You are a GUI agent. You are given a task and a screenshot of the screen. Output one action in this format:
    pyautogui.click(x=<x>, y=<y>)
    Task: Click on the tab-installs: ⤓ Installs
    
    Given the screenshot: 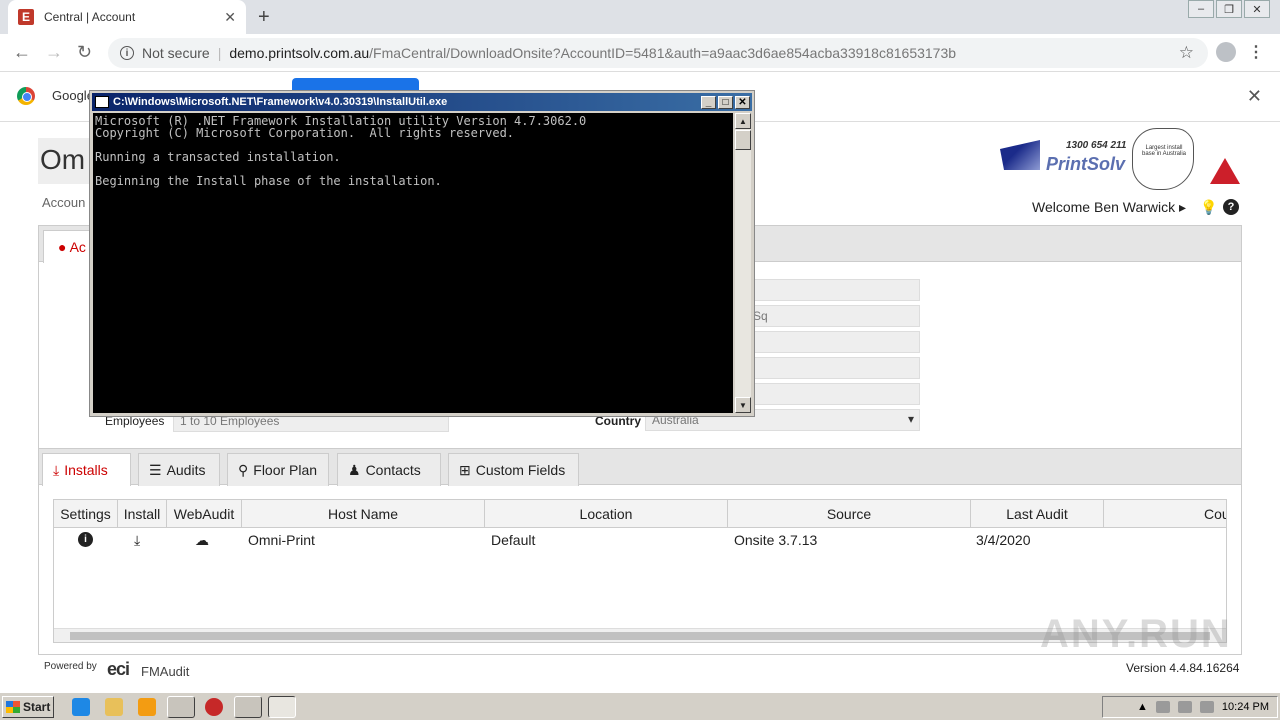 What is the action you would take?
    pyautogui.click(x=86, y=469)
    